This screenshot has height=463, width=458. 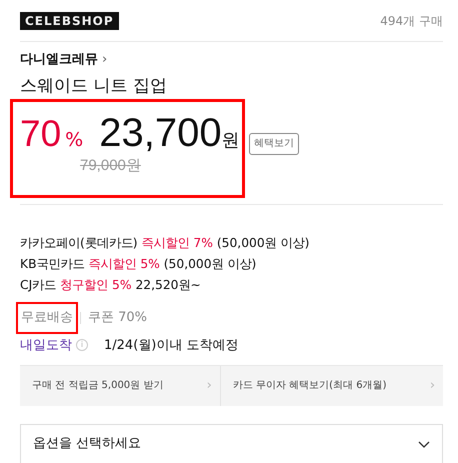 I want to click on benefit-button: 혜택보기, so click(x=274, y=144).